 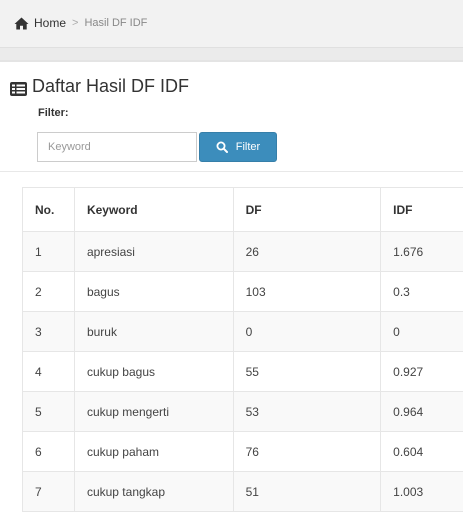 I want to click on cell-no: 2, so click(x=49, y=292).